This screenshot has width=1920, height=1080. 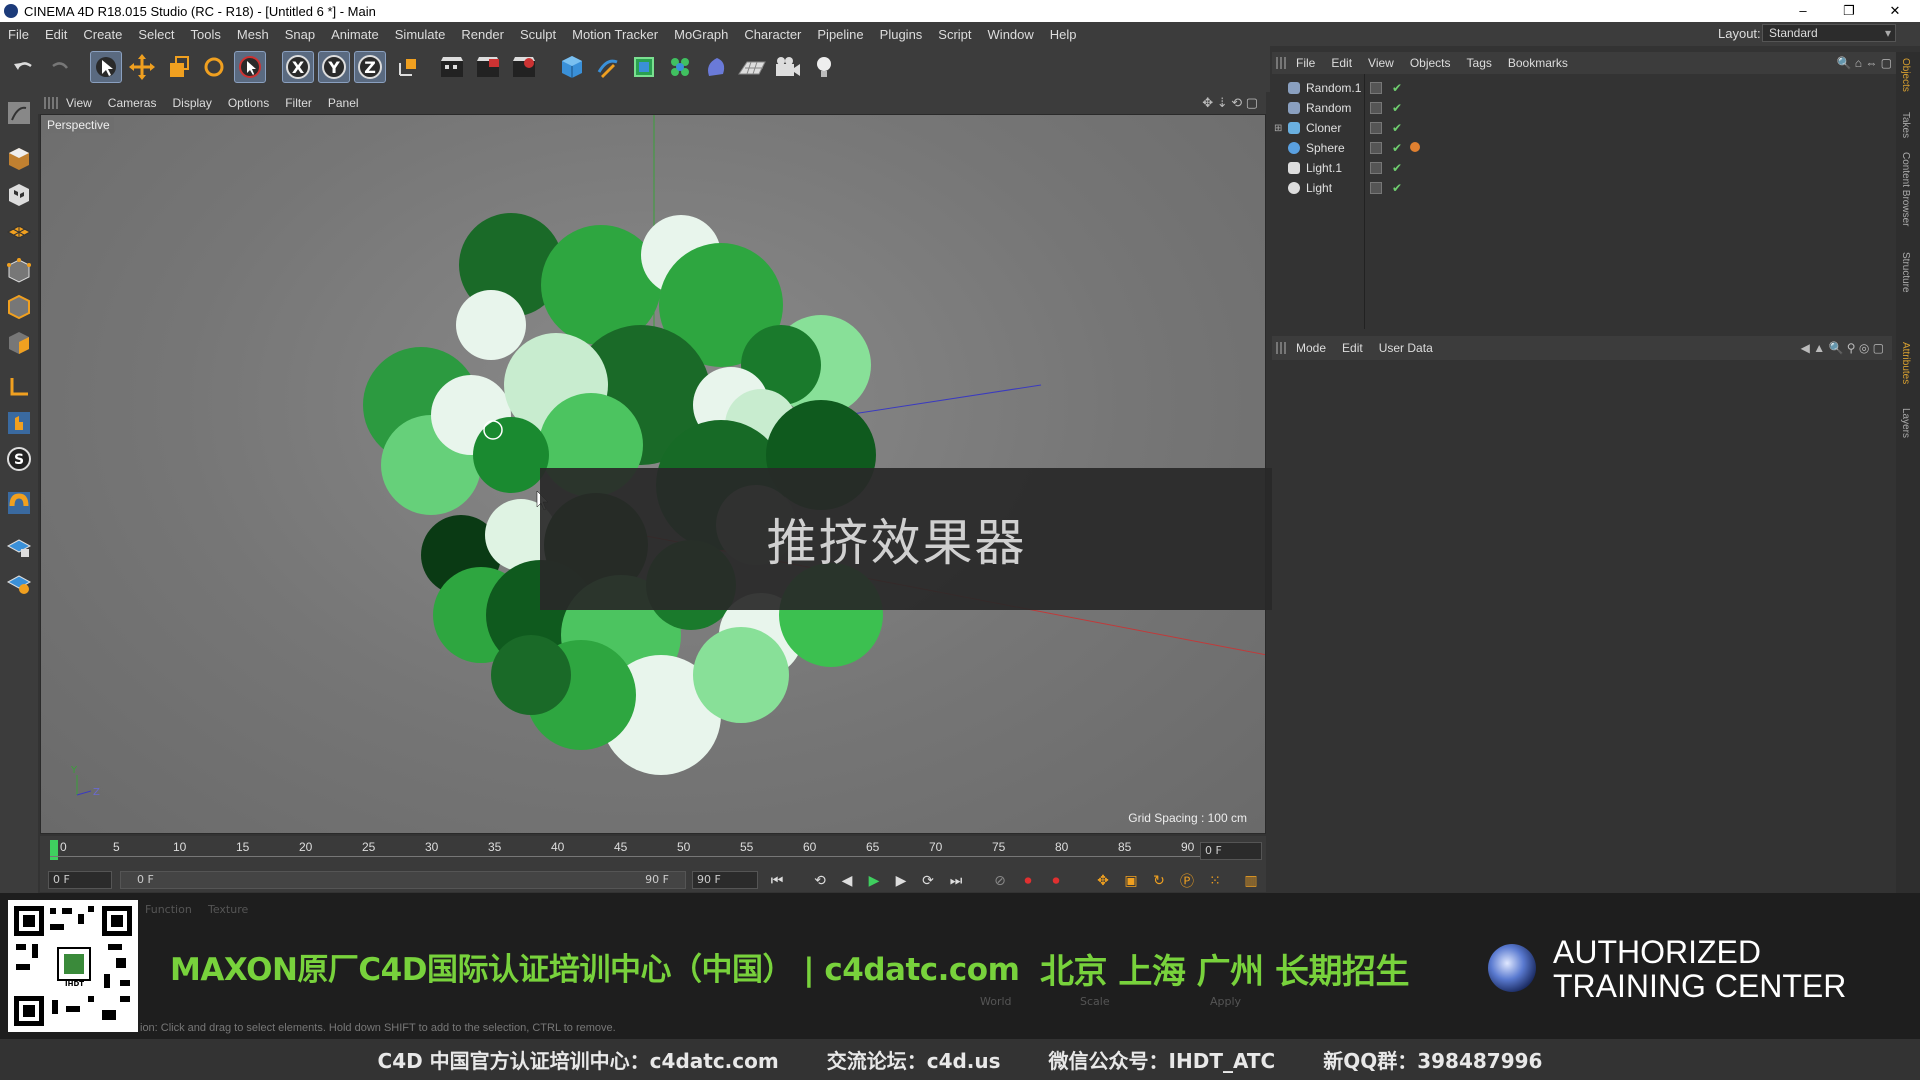 What do you see at coordinates (1056, 881) in the screenshot?
I see `autokey-icon: ⏺` at bounding box center [1056, 881].